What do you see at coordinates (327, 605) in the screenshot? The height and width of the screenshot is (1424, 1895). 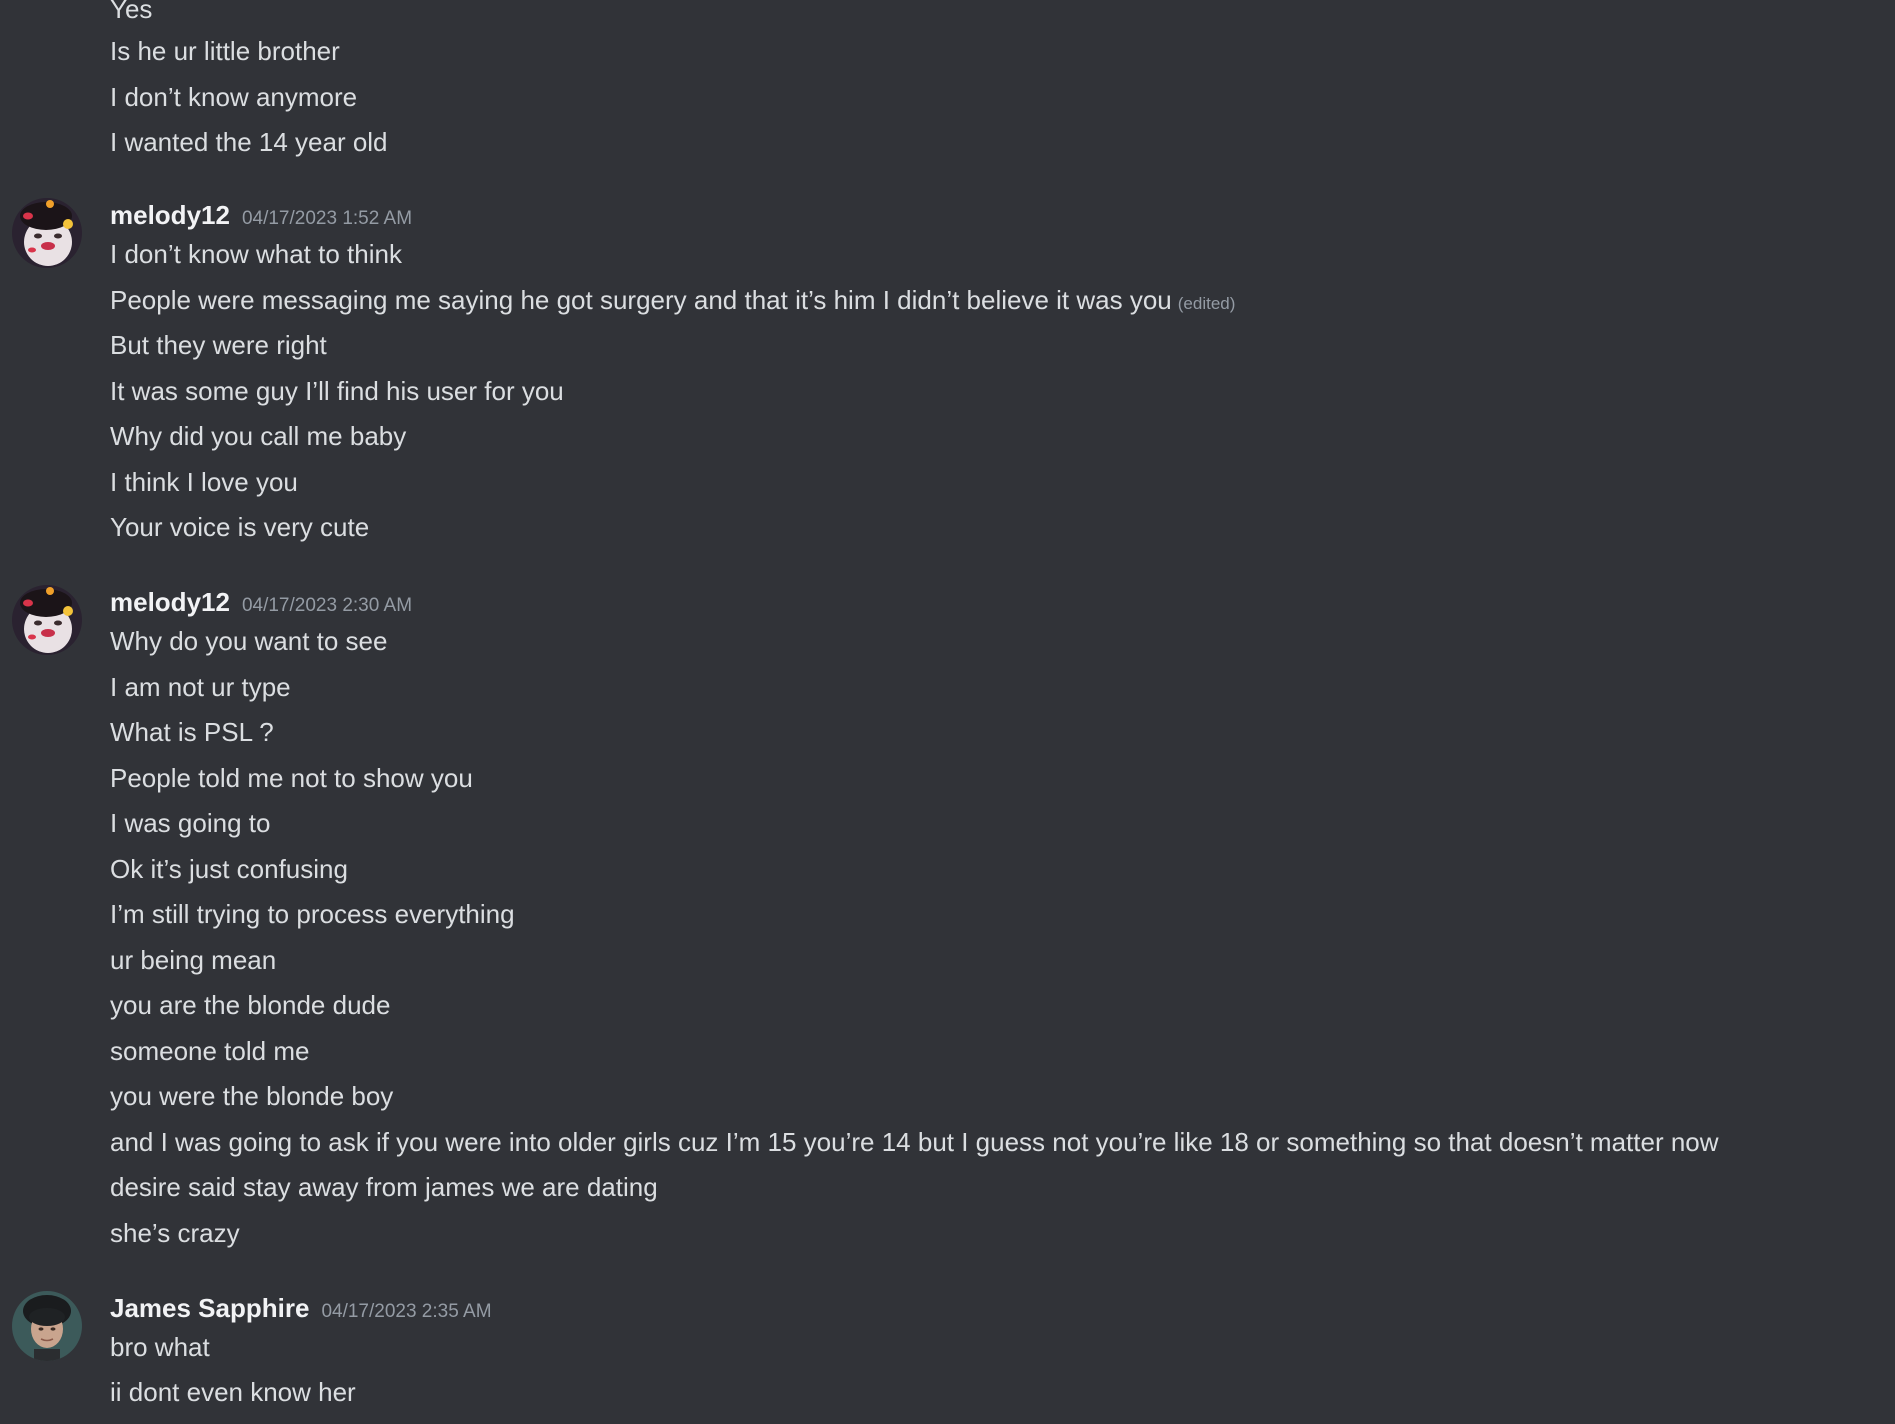 I see `timestamp: 04/17/2023 2:30 AM` at bounding box center [327, 605].